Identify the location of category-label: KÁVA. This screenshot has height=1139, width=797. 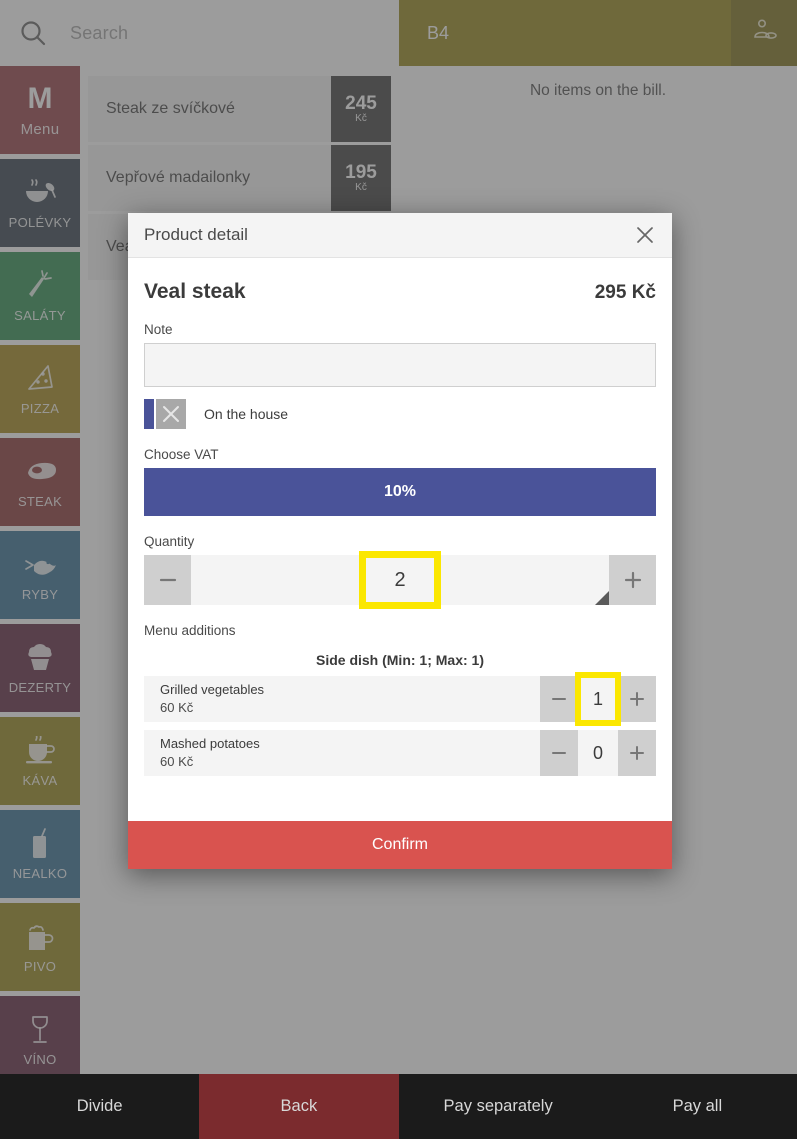
(40, 780).